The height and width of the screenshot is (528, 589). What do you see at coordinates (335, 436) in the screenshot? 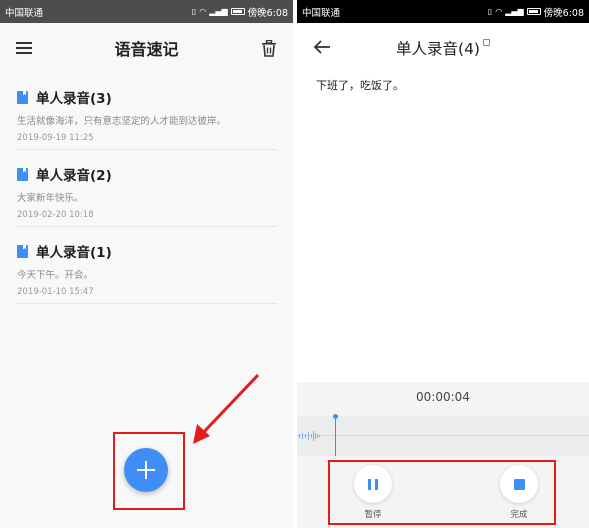
I see `playhead` at bounding box center [335, 436].